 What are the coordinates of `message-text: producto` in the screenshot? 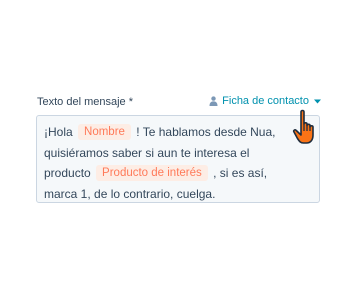 It's located at (67, 173).